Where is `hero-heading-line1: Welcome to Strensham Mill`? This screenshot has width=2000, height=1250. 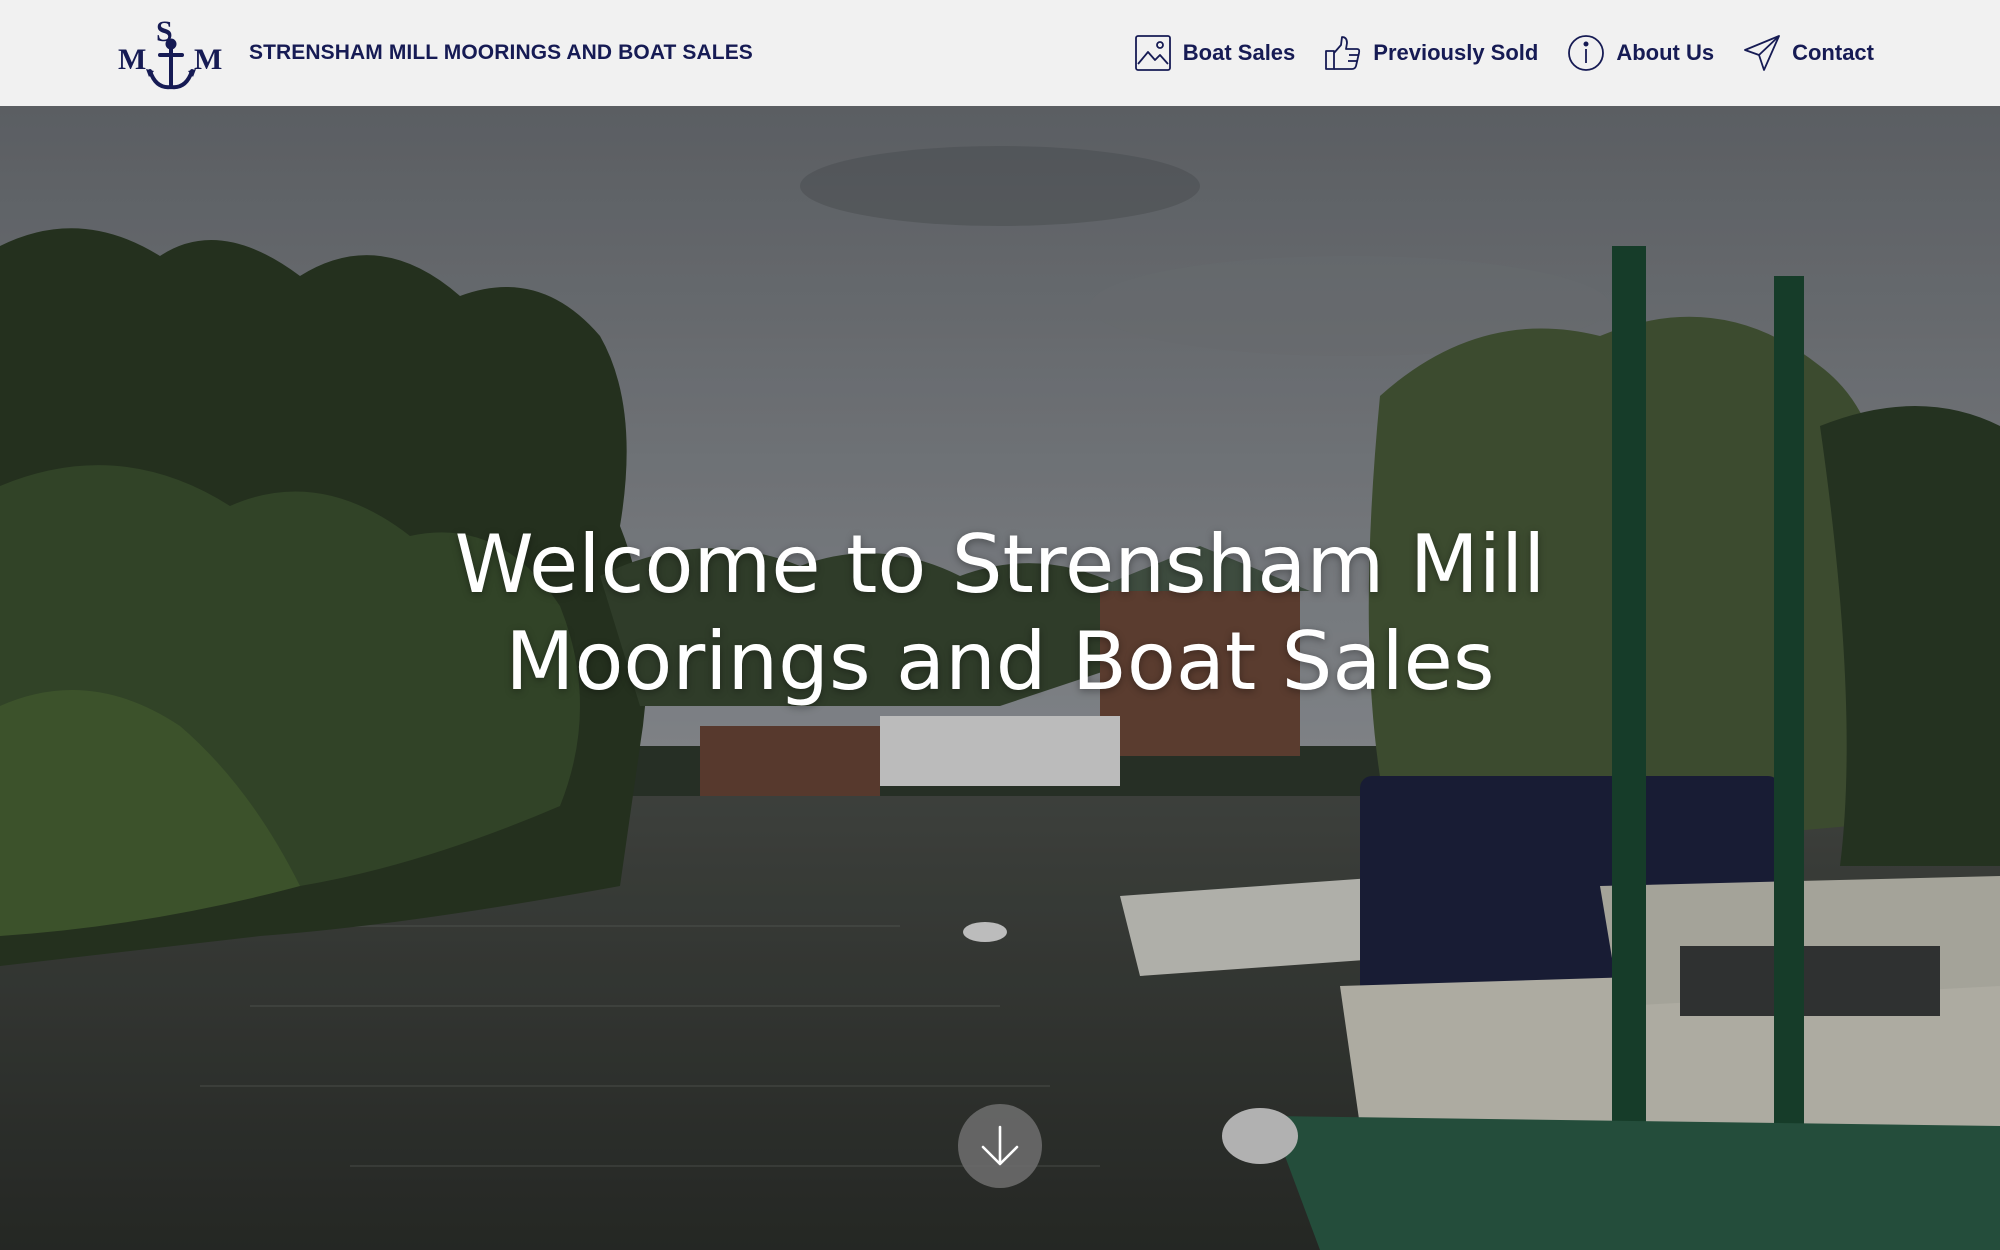 hero-heading-line1: Welcome to Strensham Mill is located at coordinates (1000, 564).